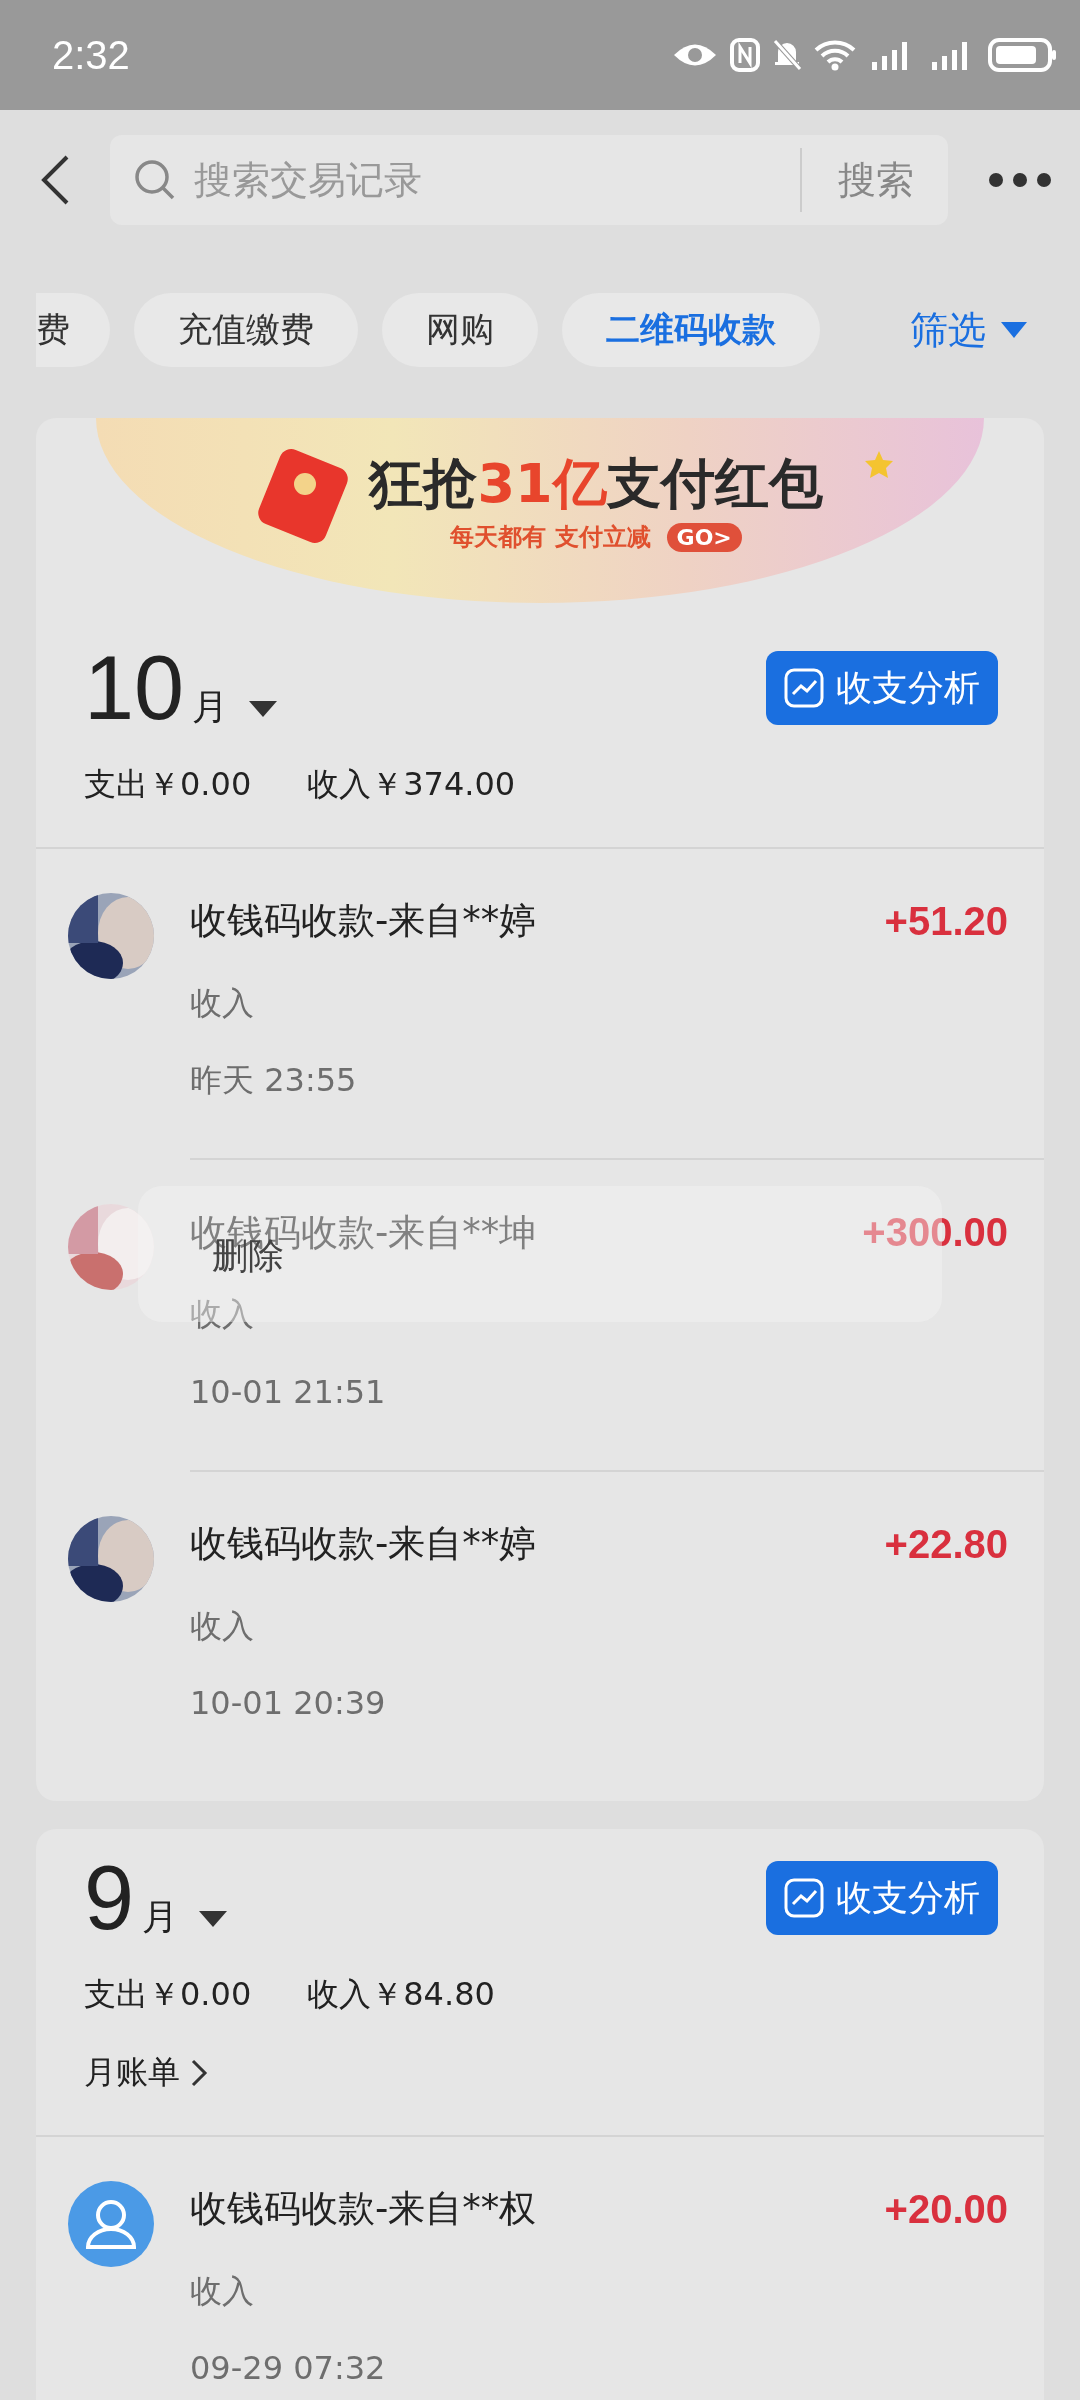  I want to click on search-icon, so click(155, 180).